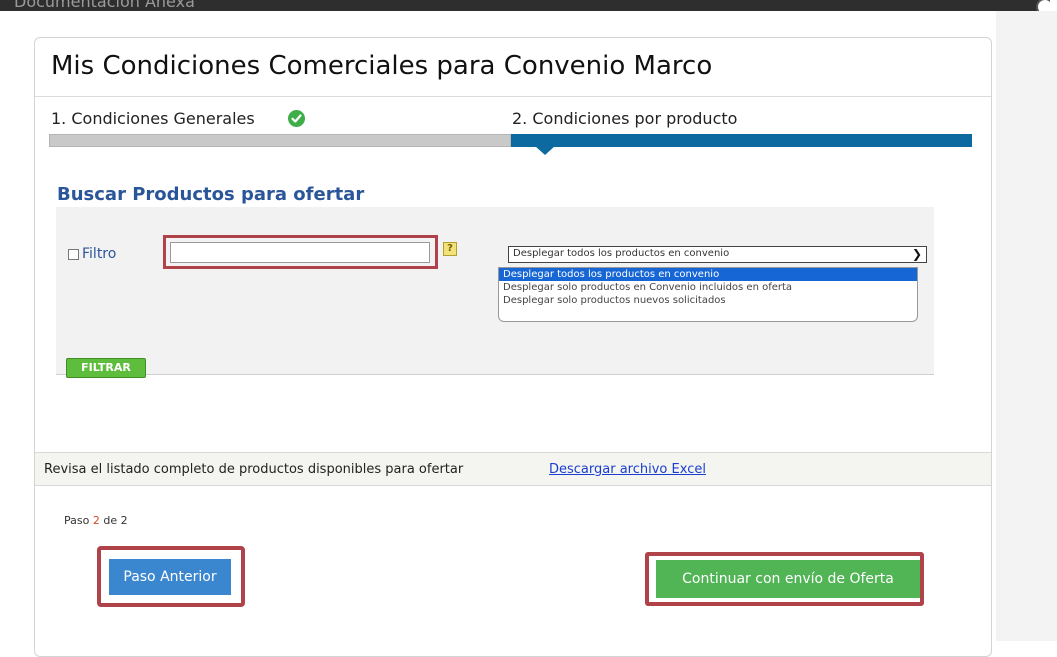 The height and width of the screenshot is (657, 1057). I want to click on top-bar: Documentación Anexa, so click(525, 5).